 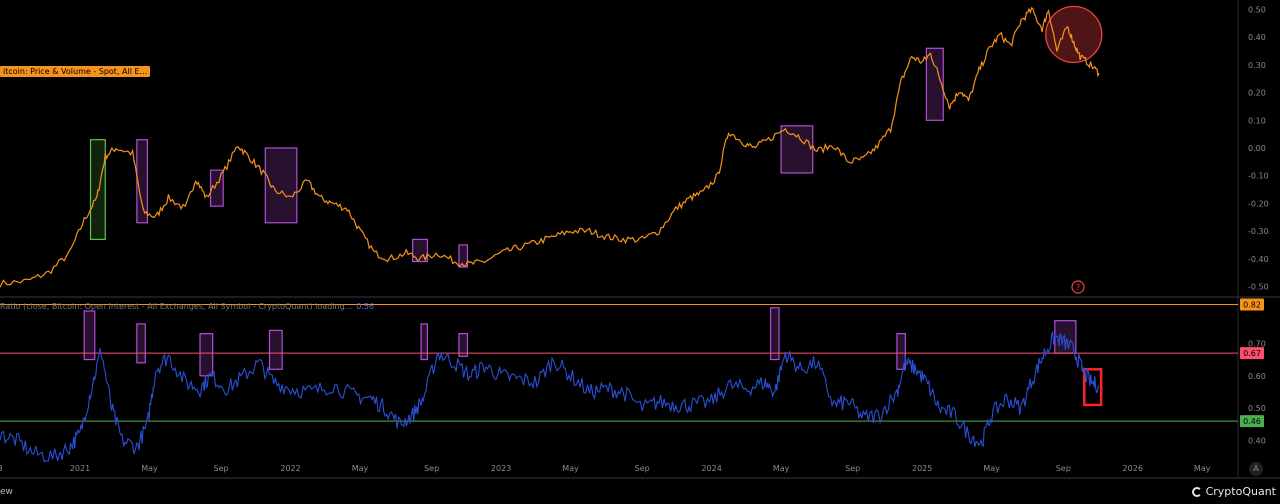 What do you see at coordinates (6, 492) in the screenshot?
I see `footer-left-text: ew` at bounding box center [6, 492].